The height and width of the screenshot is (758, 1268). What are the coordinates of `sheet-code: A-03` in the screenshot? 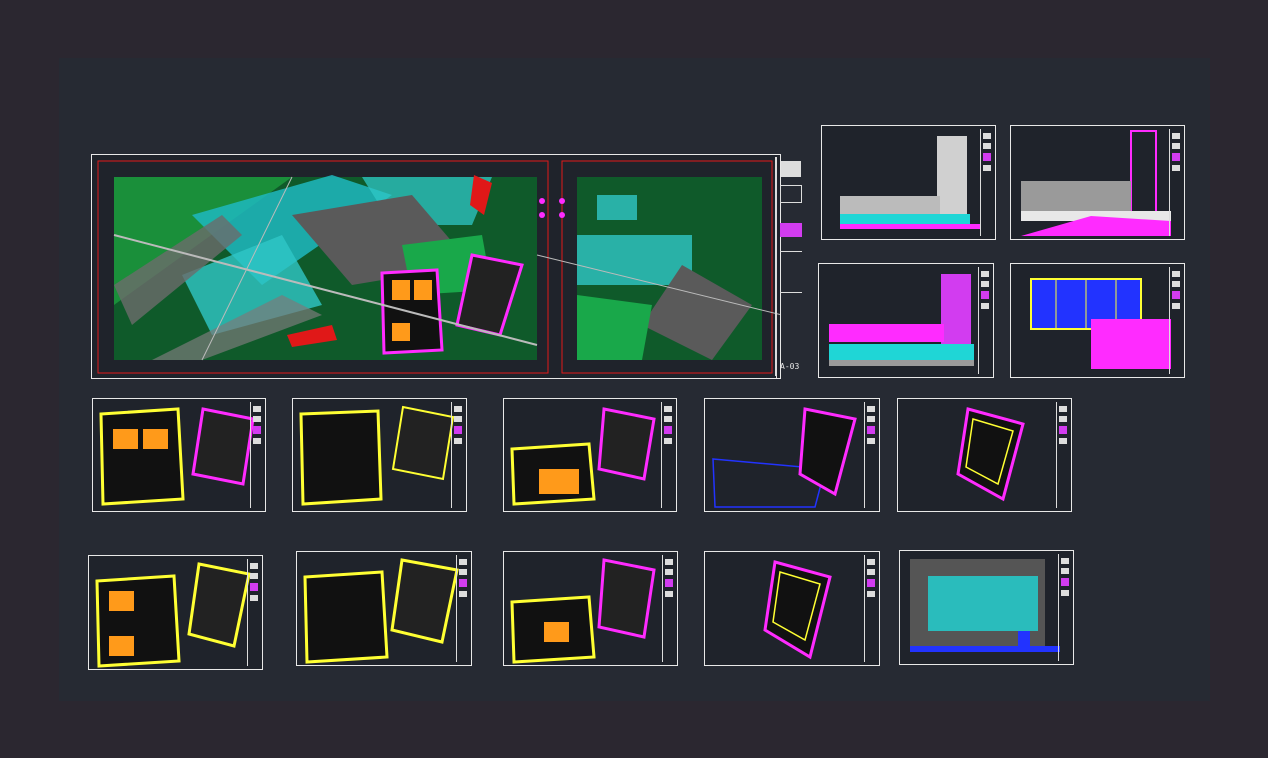 It's located at (790, 366).